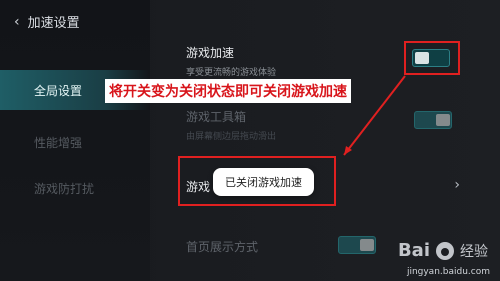  What do you see at coordinates (231, 73) in the screenshot?
I see `setting-desc: 享受更流畅的游戏体验` at bounding box center [231, 73].